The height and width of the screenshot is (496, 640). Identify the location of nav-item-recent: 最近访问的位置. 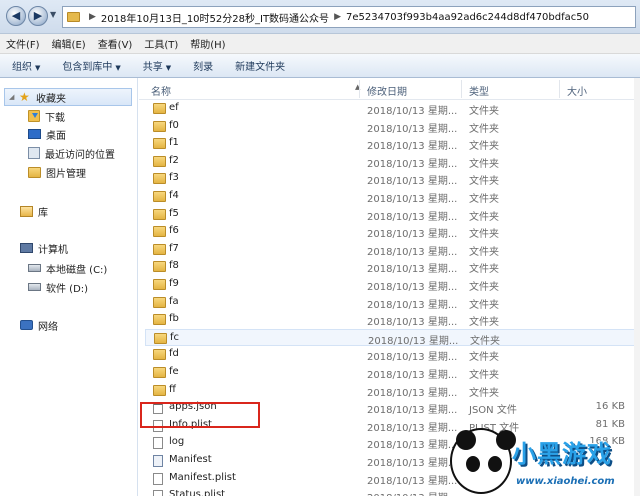
(71, 153).